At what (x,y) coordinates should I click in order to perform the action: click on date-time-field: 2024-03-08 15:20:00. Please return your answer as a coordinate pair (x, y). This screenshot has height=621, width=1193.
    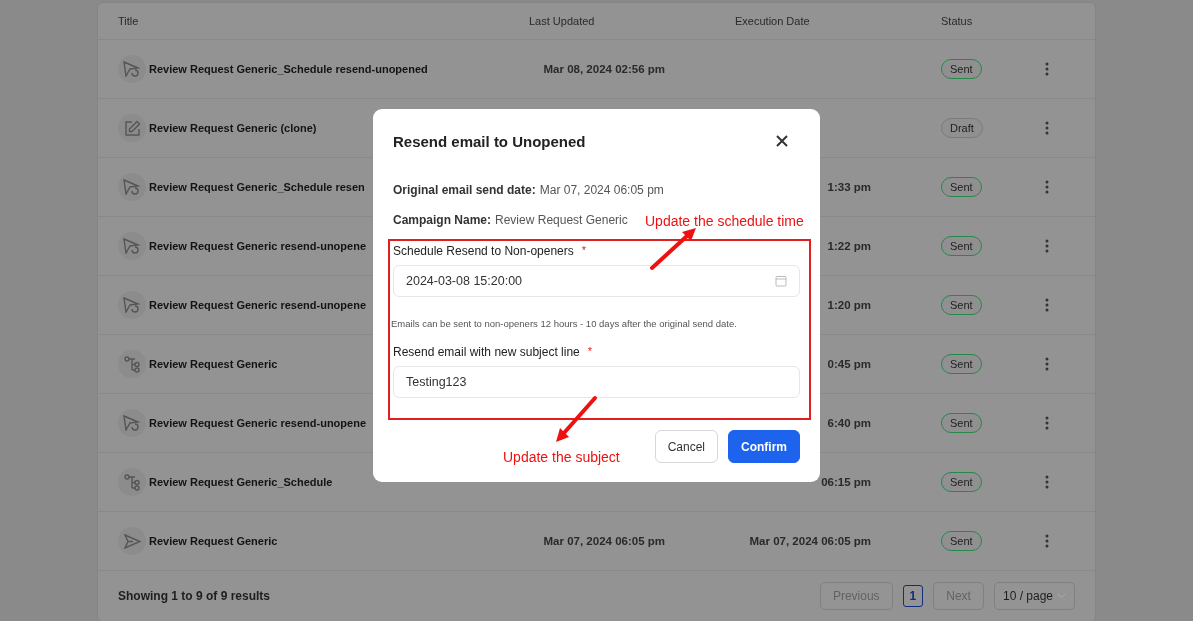
    Looking at the image, I should click on (596, 281).